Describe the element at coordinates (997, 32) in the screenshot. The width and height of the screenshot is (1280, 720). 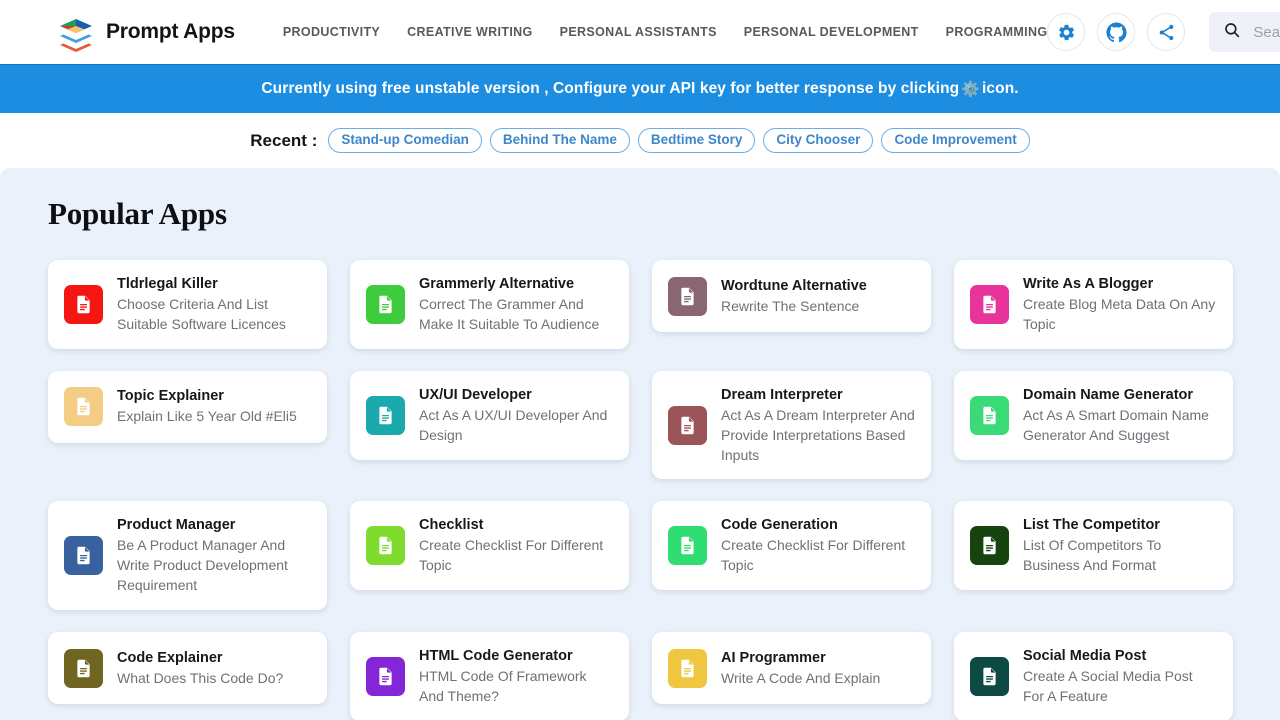
I see `nav-item-programming: PROGRAMMING` at that location.